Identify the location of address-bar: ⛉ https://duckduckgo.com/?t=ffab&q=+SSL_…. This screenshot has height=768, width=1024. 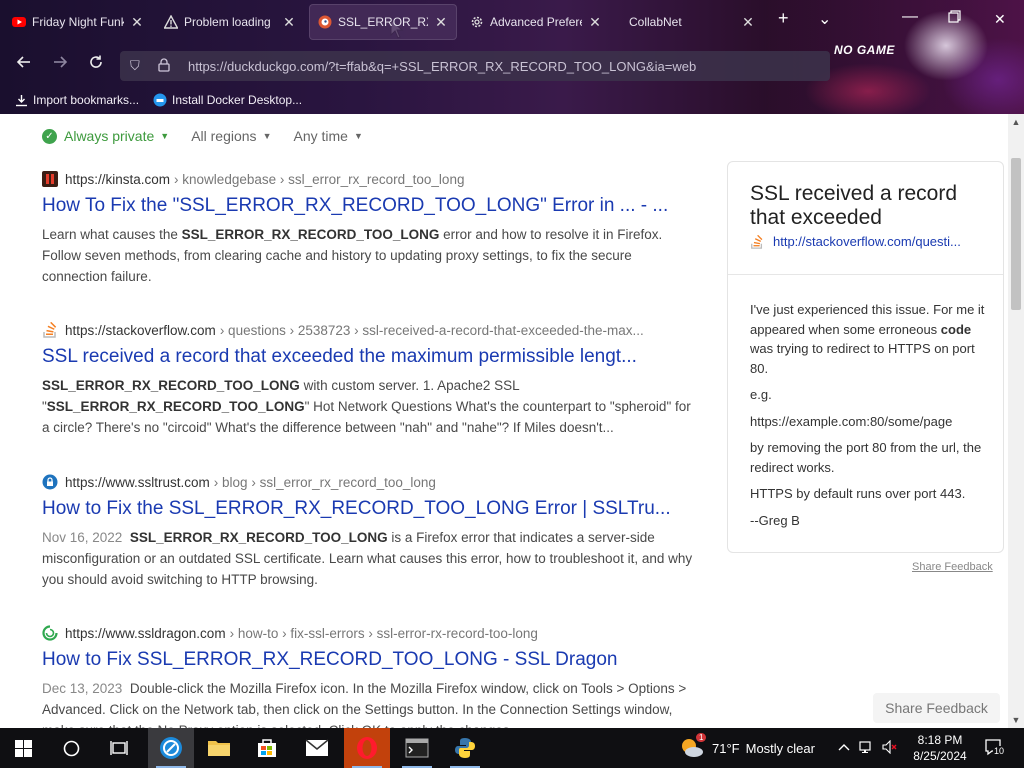
(475, 66).